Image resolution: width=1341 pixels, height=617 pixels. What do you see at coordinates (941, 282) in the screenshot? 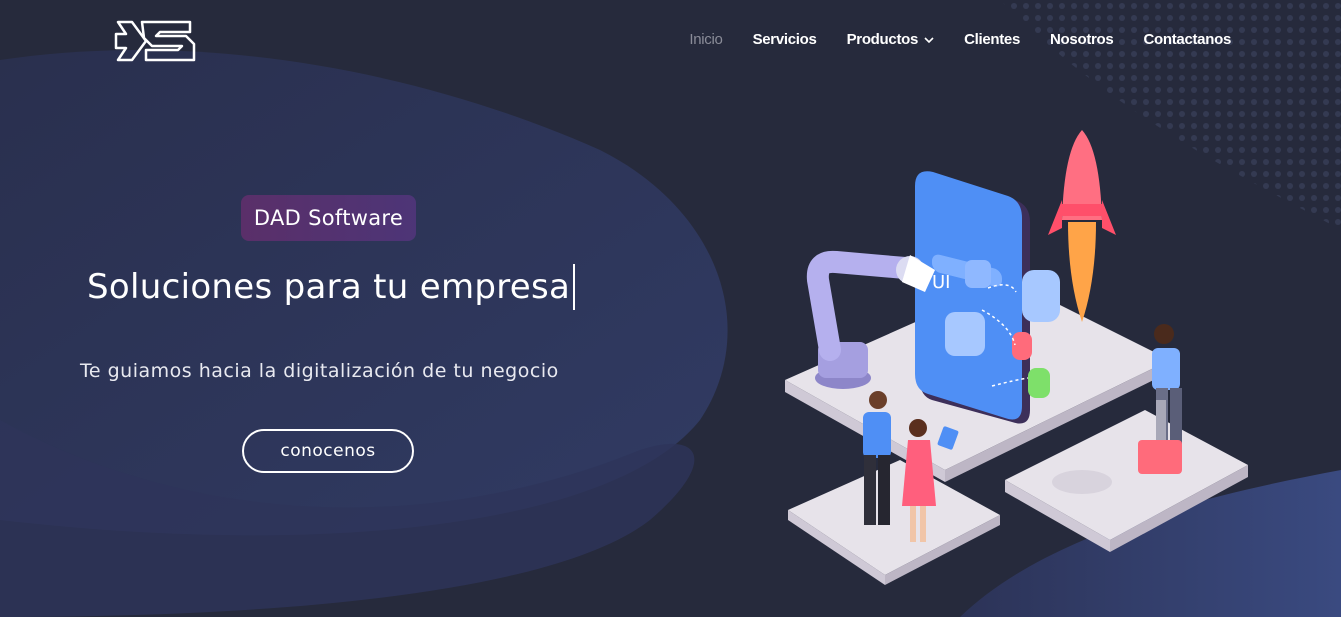
I see `ui-label: UI` at bounding box center [941, 282].